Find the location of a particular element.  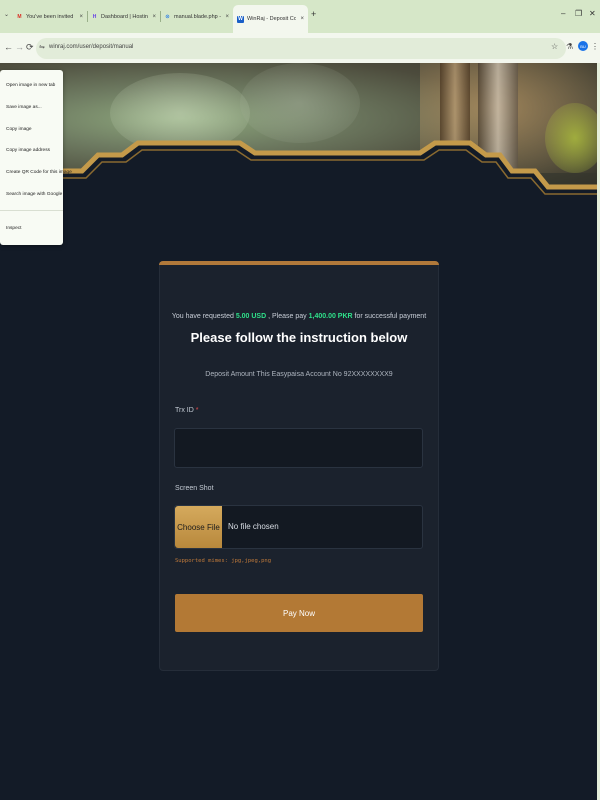

menu-item-open-image-new-tab: Open image in new tab is located at coordinates (30, 85).